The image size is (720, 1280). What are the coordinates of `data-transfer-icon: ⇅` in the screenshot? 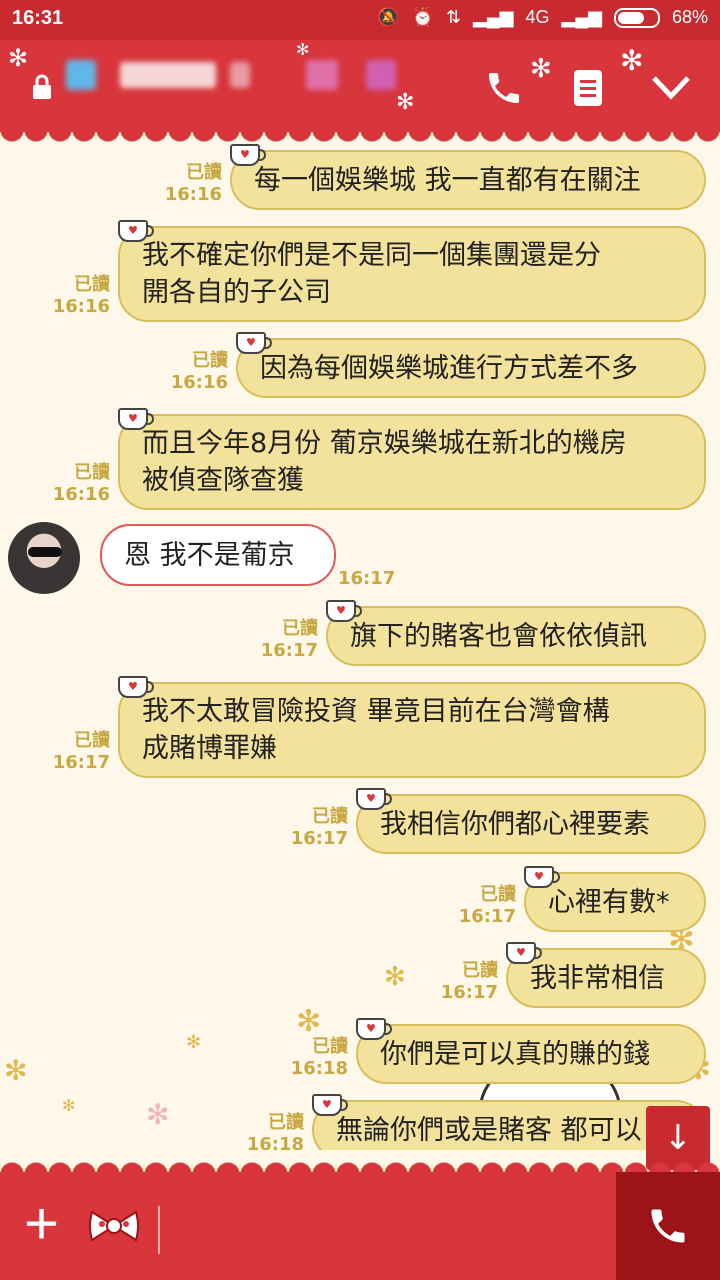 It's located at (453, 17).